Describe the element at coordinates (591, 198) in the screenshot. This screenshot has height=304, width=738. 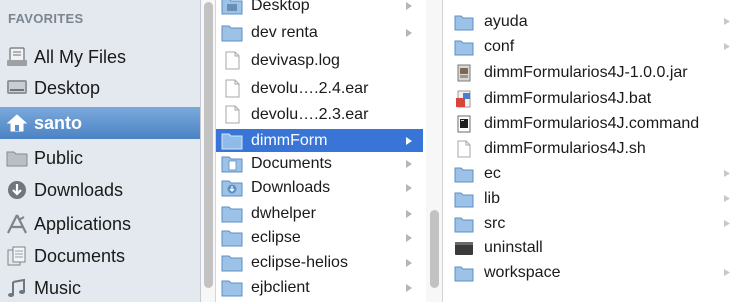
I see `list-item-lib: lib` at that location.